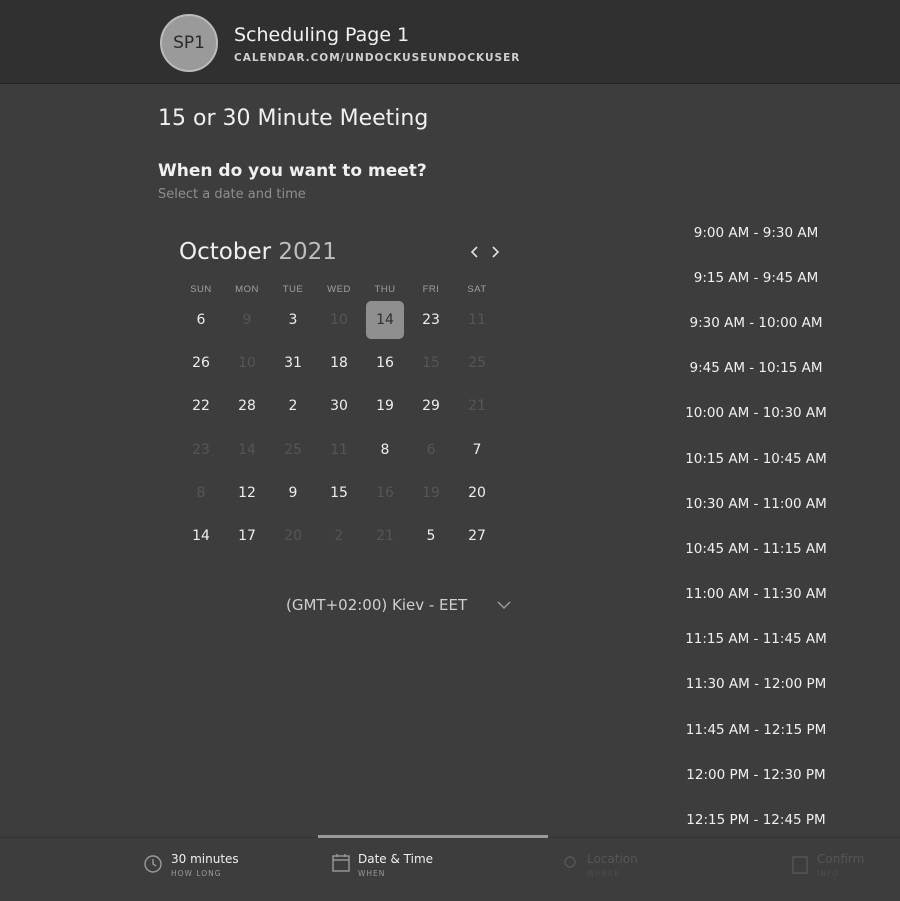  I want to click on pin-icon, so click(570, 862).